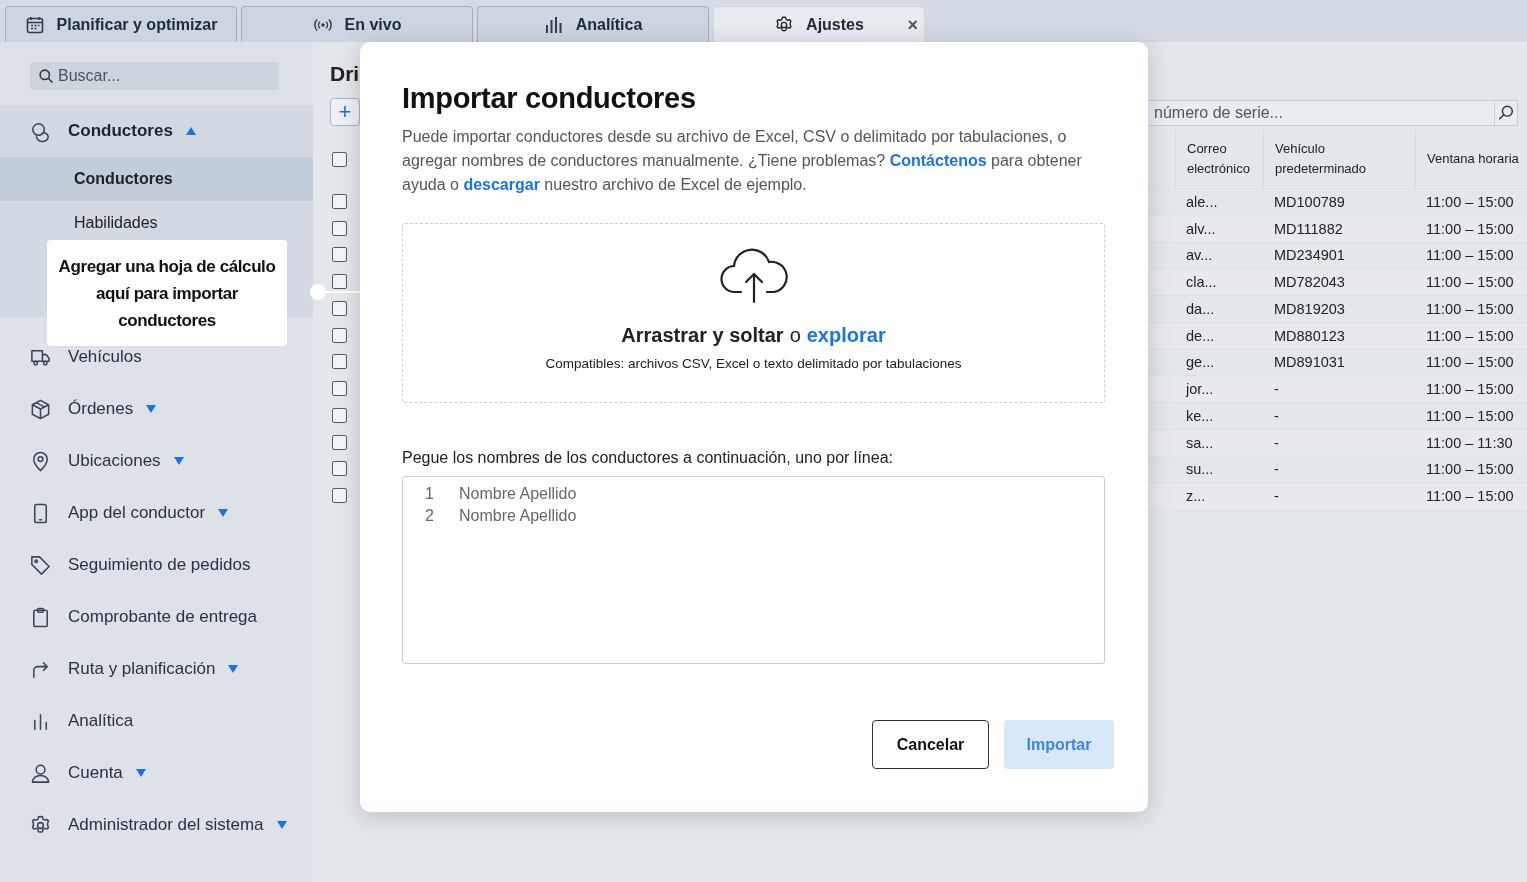 The image size is (1527, 882). I want to click on column-header: Vehículo predeterminado, so click(1339, 159).